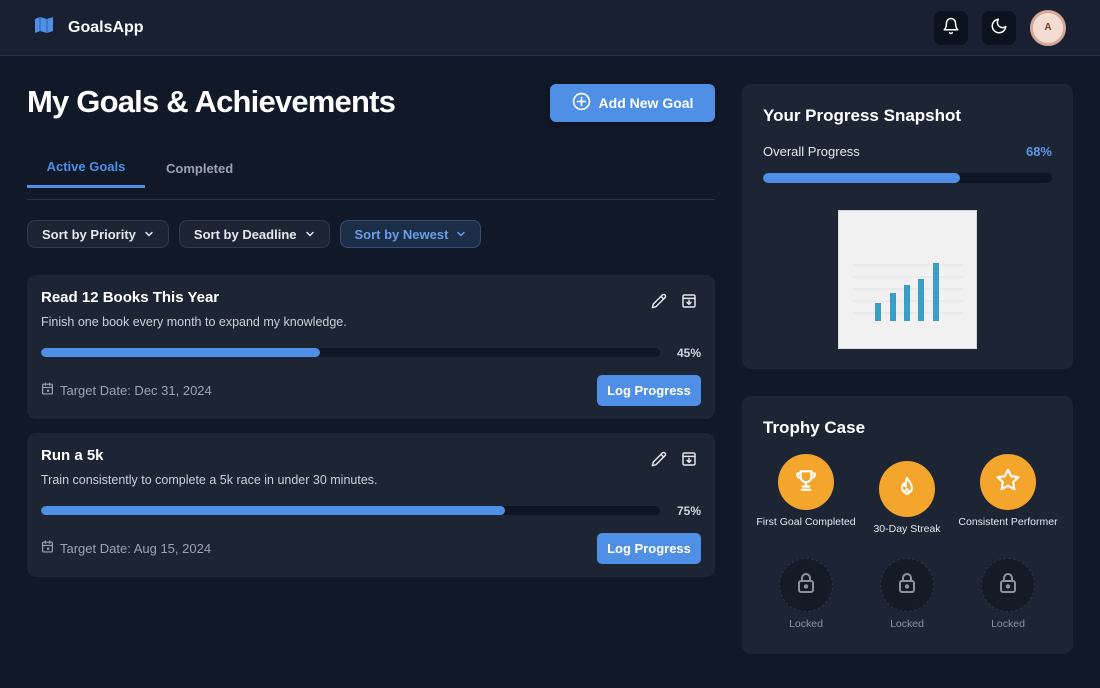 This screenshot has width=1100, height=688. What do you see at coordinates (688, 353) in the screenshot?
I see `goal-progress-percent: 45%` at bounding box center [688, 353].